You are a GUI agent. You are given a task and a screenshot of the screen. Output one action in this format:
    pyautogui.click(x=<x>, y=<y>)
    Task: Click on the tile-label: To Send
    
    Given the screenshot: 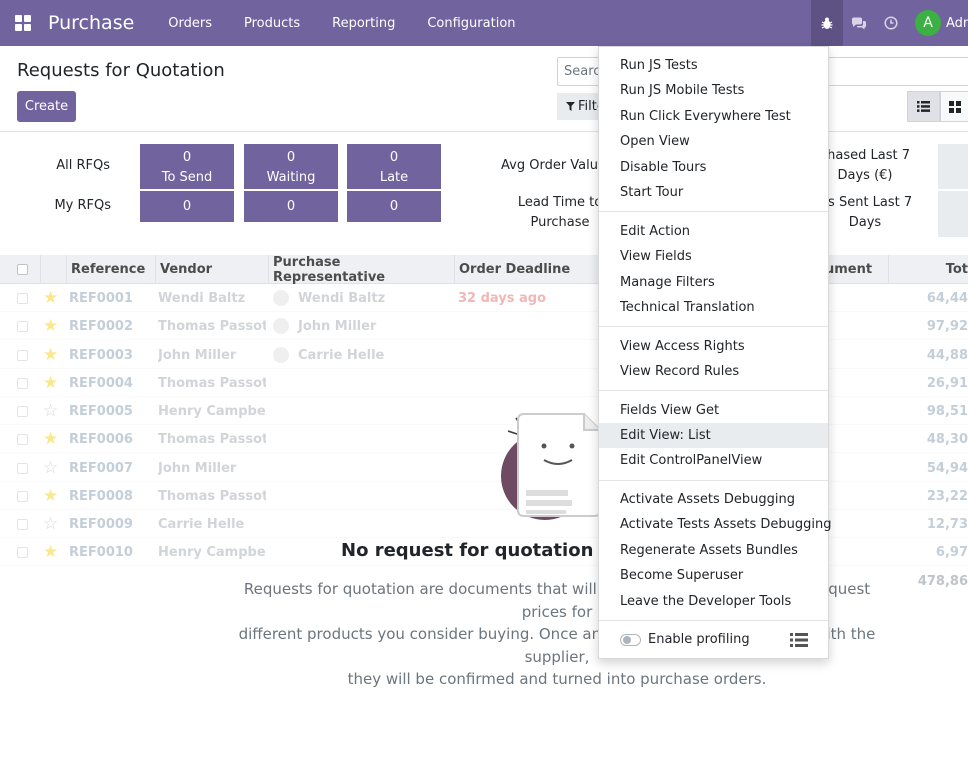 What is the action you would take?
    pyautogui.click(x=187, y=177)
    